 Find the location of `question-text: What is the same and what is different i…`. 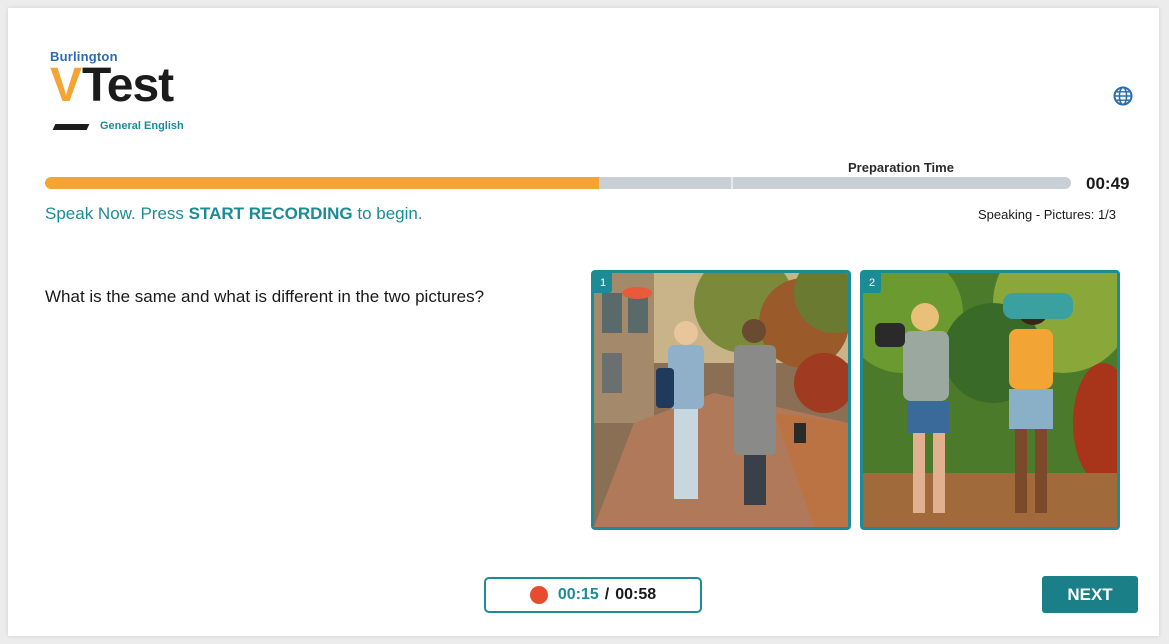

question-text: What is the same and what is different i… is located at coordinates (265, 296).